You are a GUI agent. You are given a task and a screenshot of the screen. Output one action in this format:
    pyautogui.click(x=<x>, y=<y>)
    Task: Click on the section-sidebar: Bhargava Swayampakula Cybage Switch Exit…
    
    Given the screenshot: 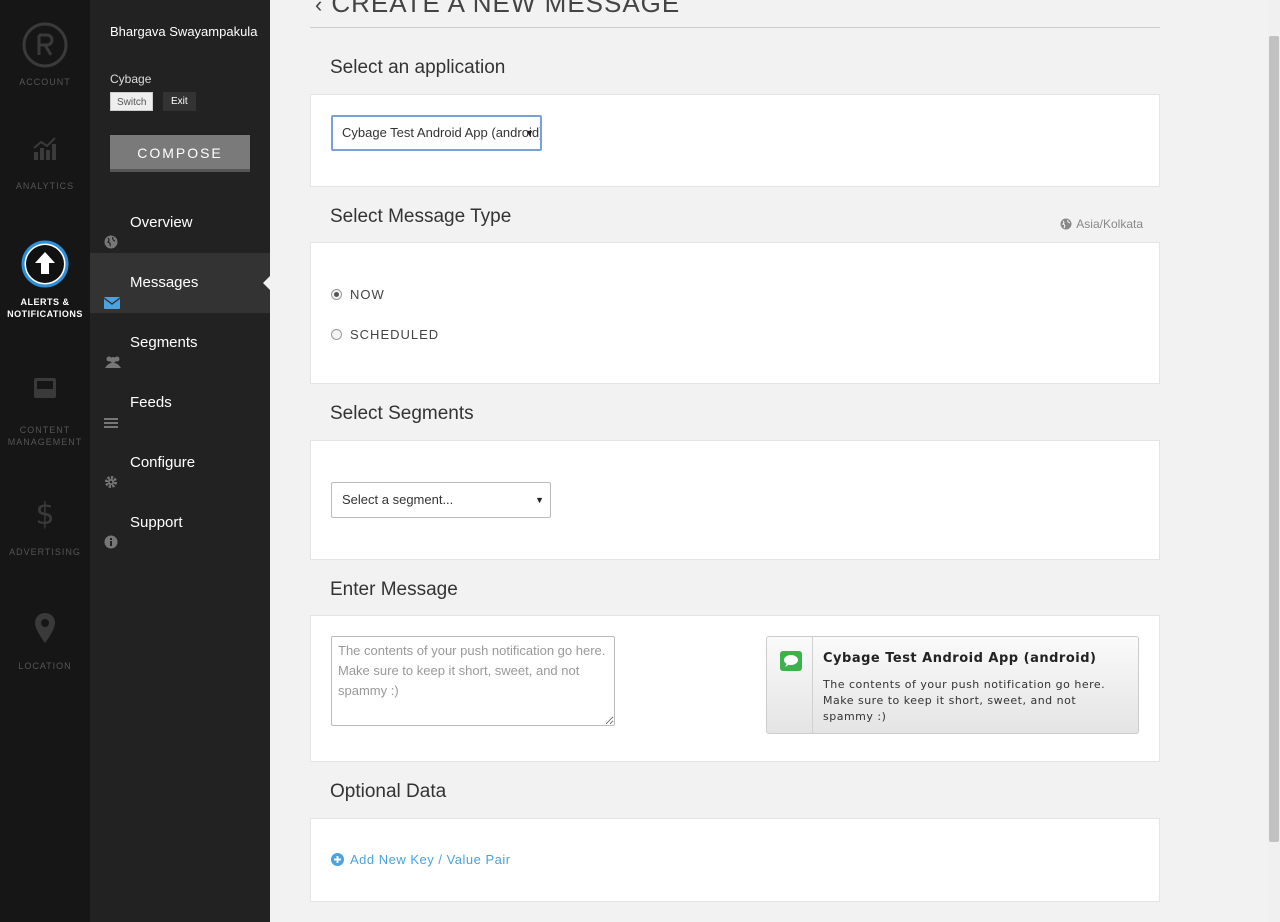 What is the action you would take?
    pyautogui.click(x=180, y=461)
    